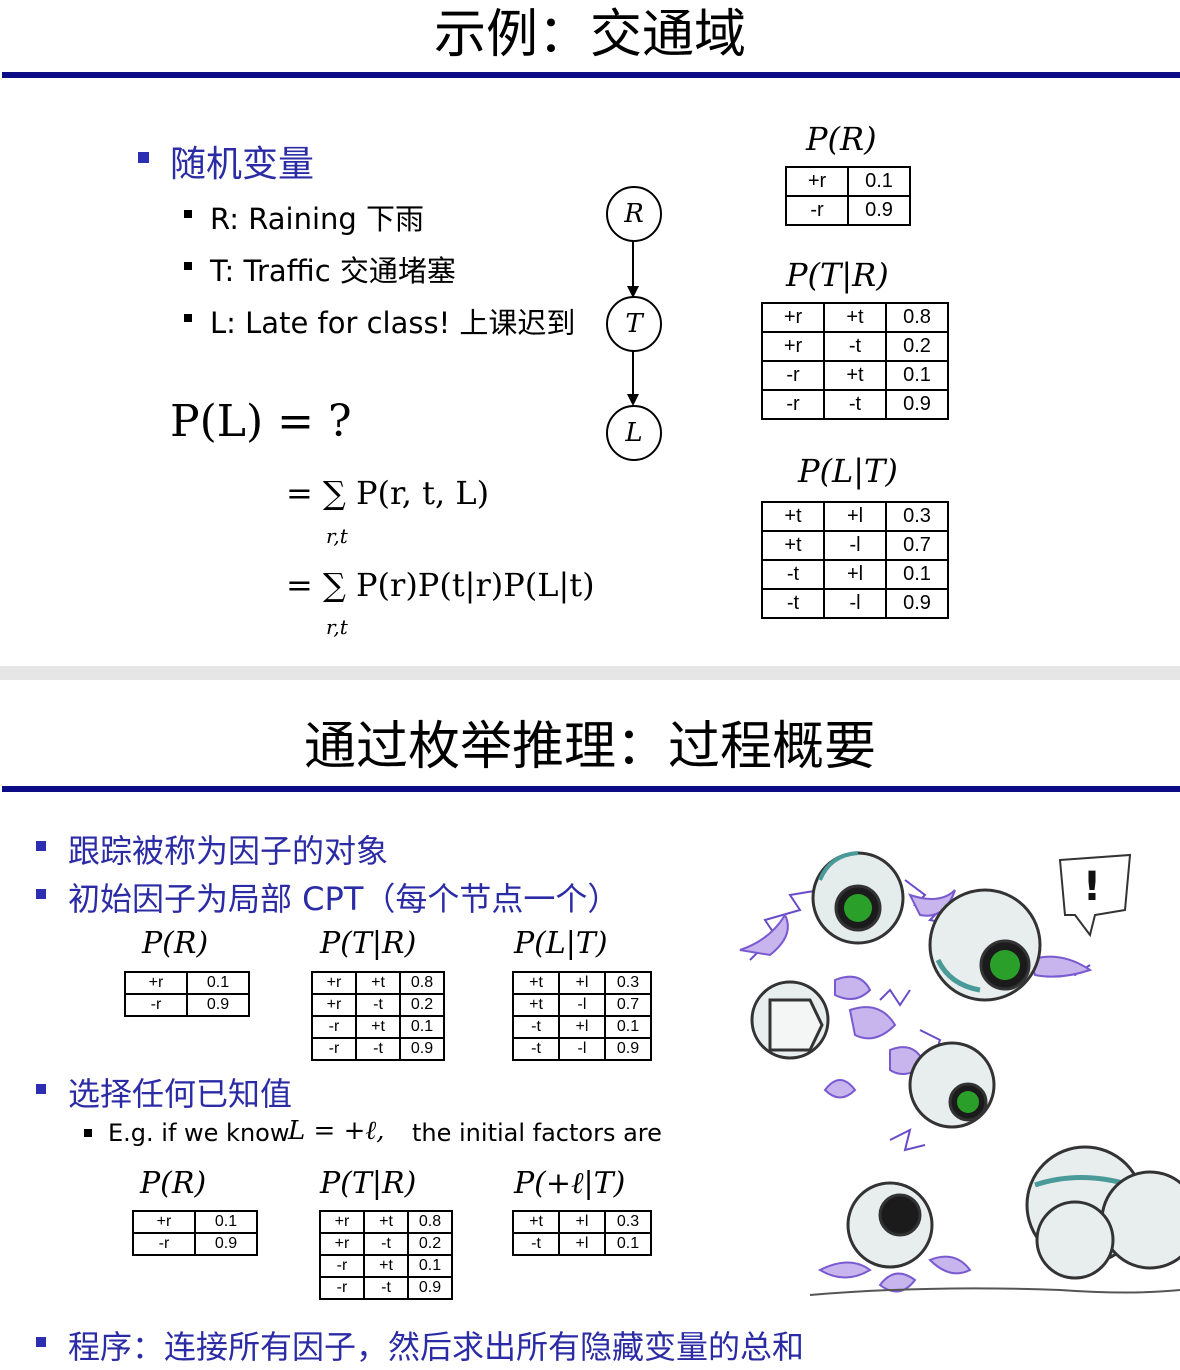 This screenshot has width=1180, height=1370. I want to click on sum-equation-1: = ∑ P(r, t, L), so click(388, 493).